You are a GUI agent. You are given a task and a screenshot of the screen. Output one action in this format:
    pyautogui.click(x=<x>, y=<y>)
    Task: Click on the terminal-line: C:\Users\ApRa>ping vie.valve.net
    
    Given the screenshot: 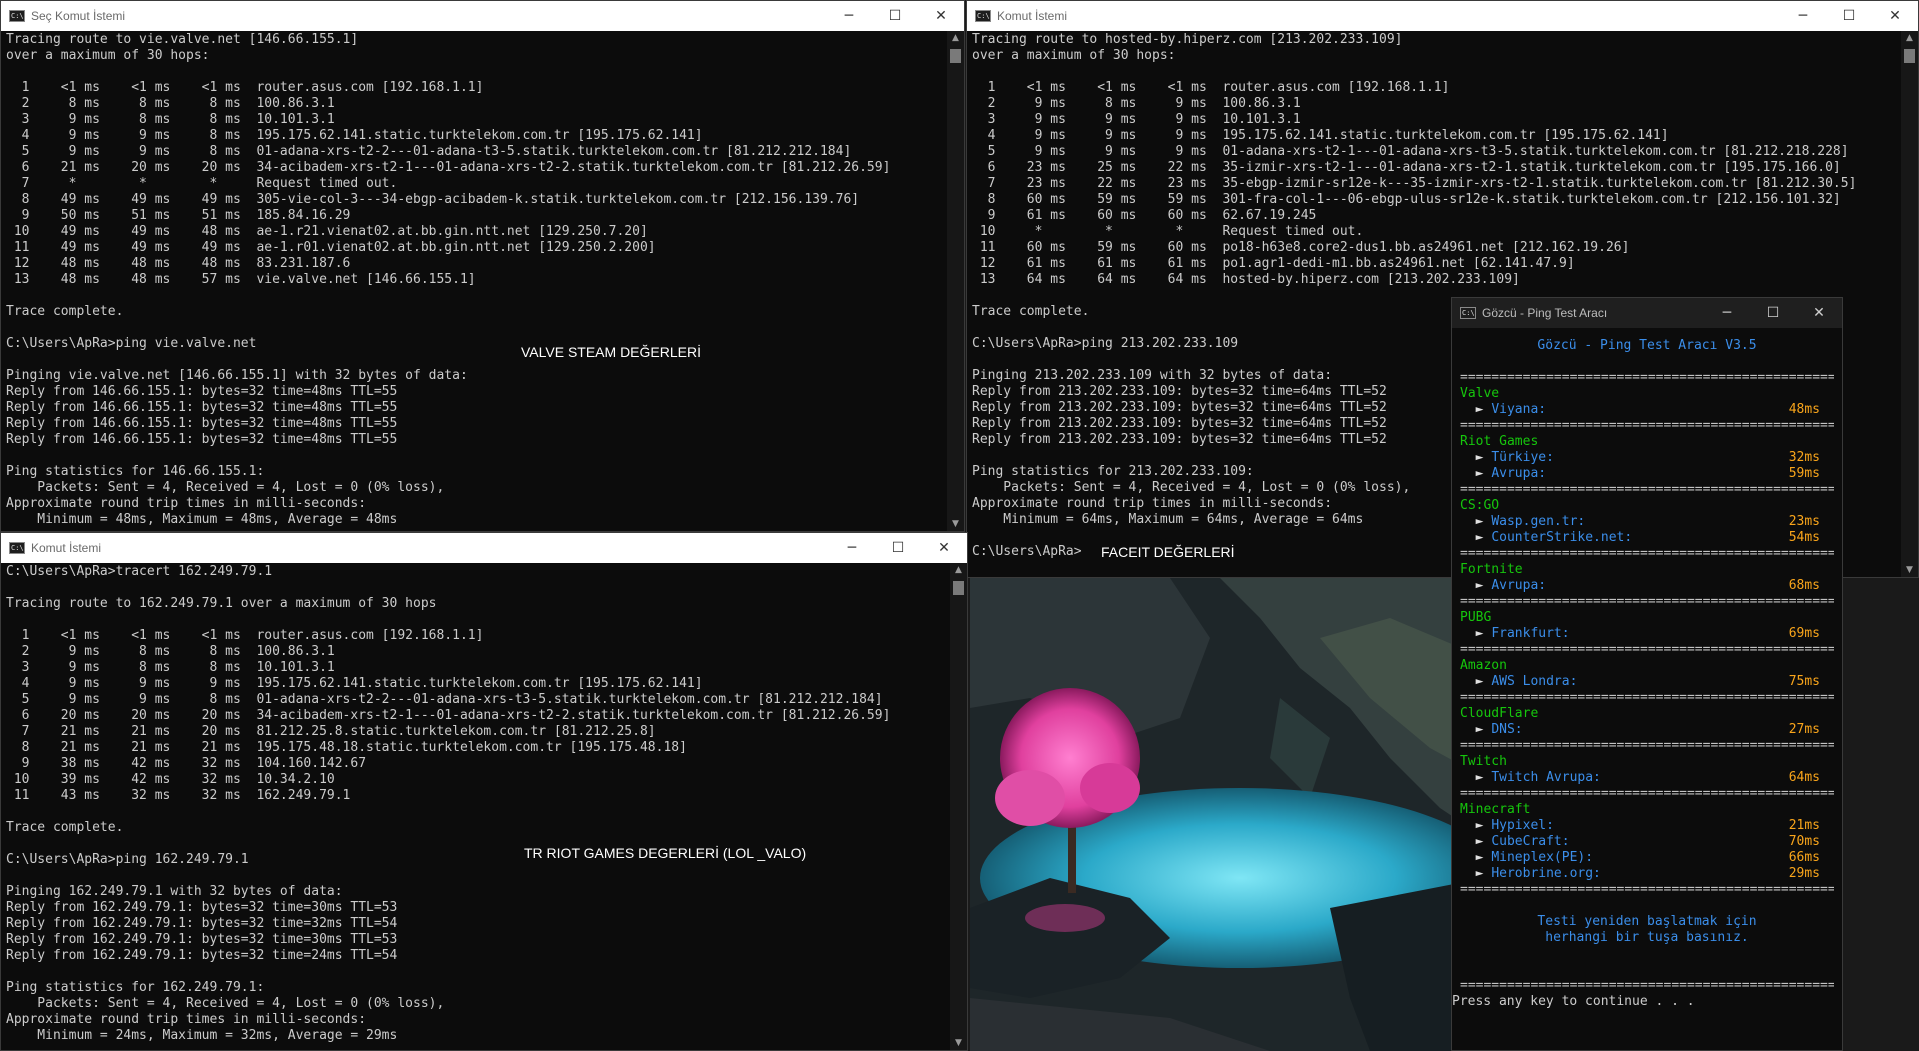 What is the action you would take?
    pyautogui.click(x=131, y=343)
    